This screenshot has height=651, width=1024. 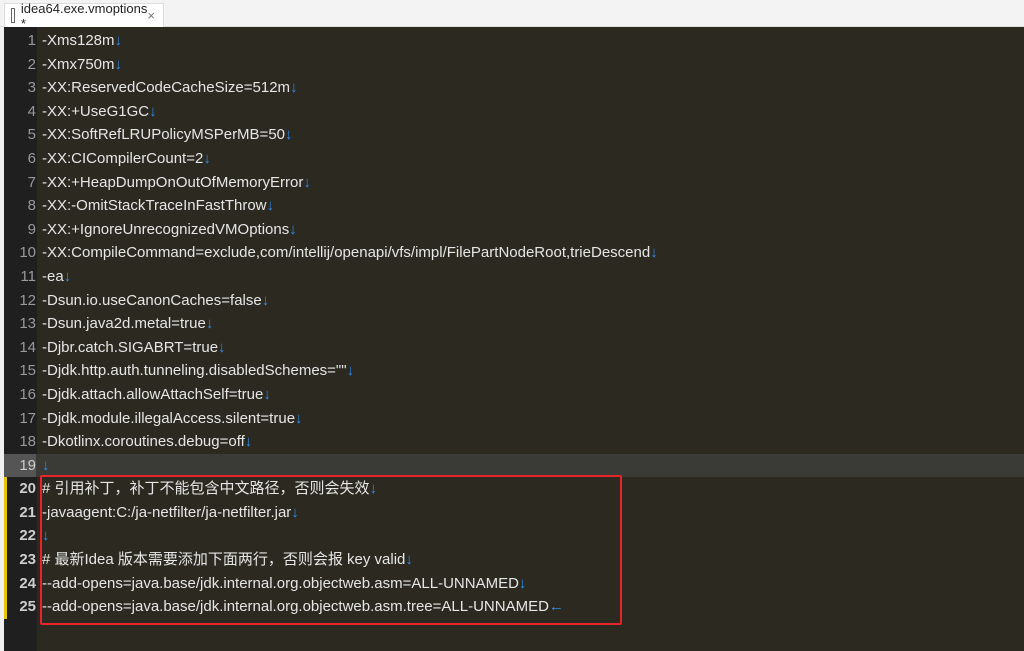 What do you see at coordinates (143, 442) in the screenshot?
I see `line-content: -Dkotlinx.coroutines.debug=off` at bounding box center [143, 442].